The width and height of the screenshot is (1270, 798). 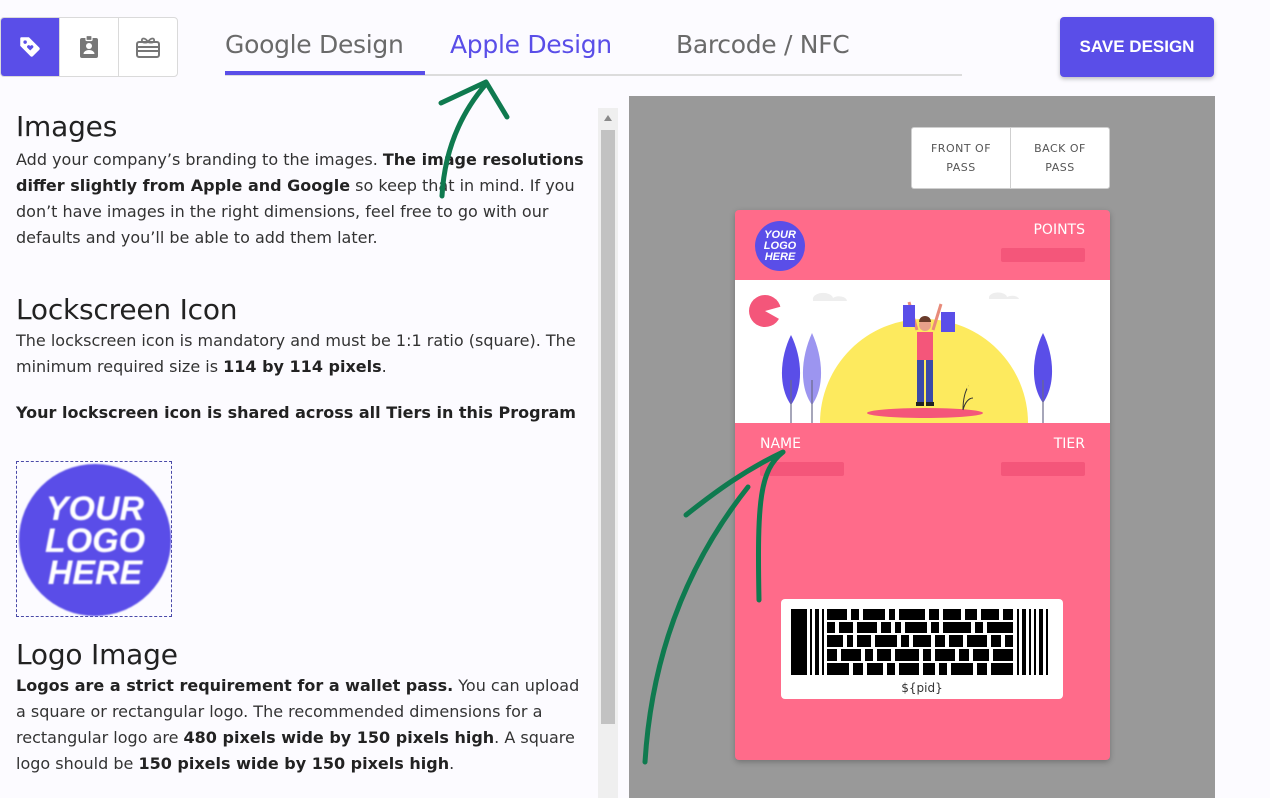 What do you see at coordinates (531, 44) in the screenshot?
I see `tab-apple-design: Apple Design` at bounding box center [531, 44].